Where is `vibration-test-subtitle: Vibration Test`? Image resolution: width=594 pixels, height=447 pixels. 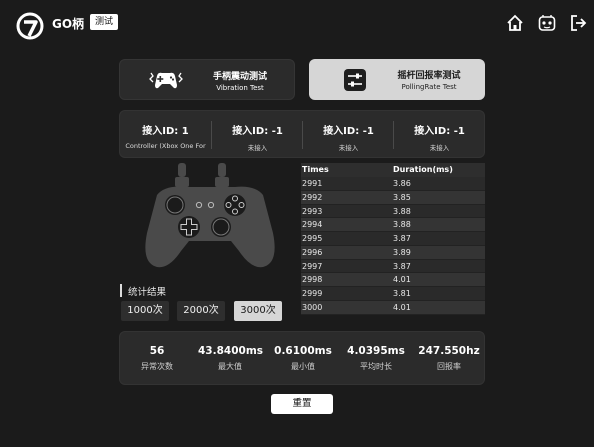
vibration-test-subtitle: Vibration Test is located at coordinates (240, 88).